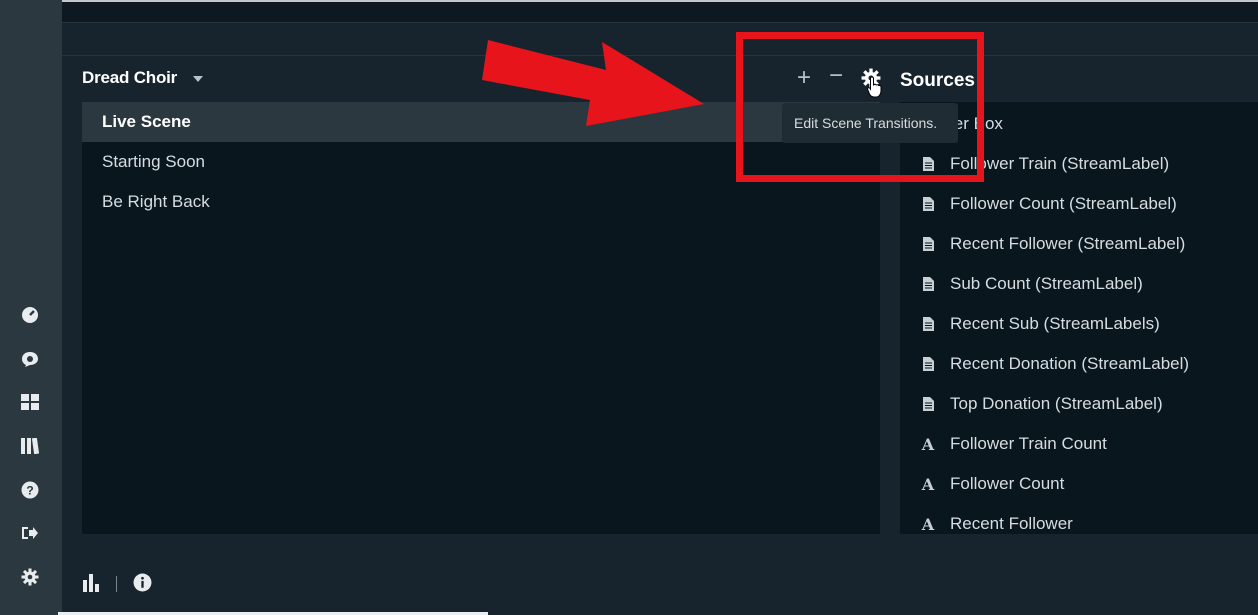  I want to click on source-label: Top Donation (StreamLabel), so click(1056, 403).